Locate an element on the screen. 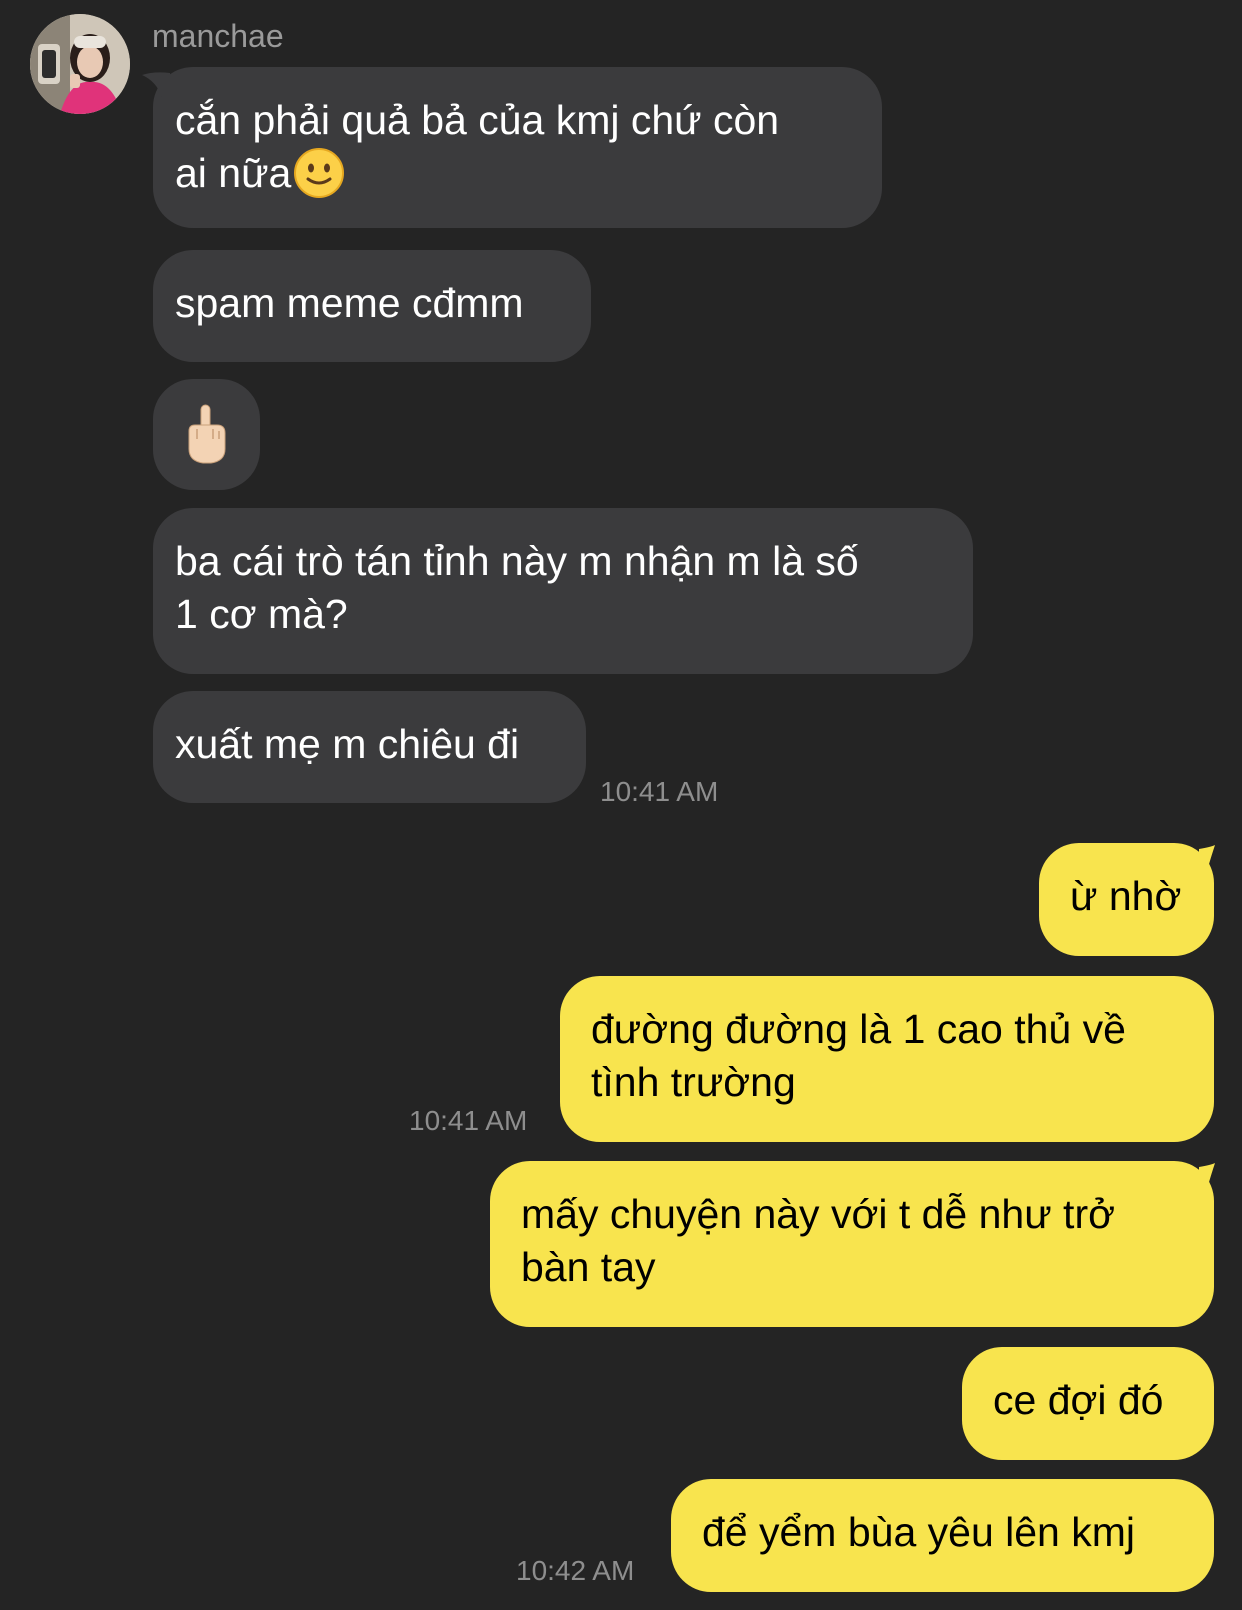  outgoing-message-4: ce đợi đó is located at coordinates (1088, 1403).